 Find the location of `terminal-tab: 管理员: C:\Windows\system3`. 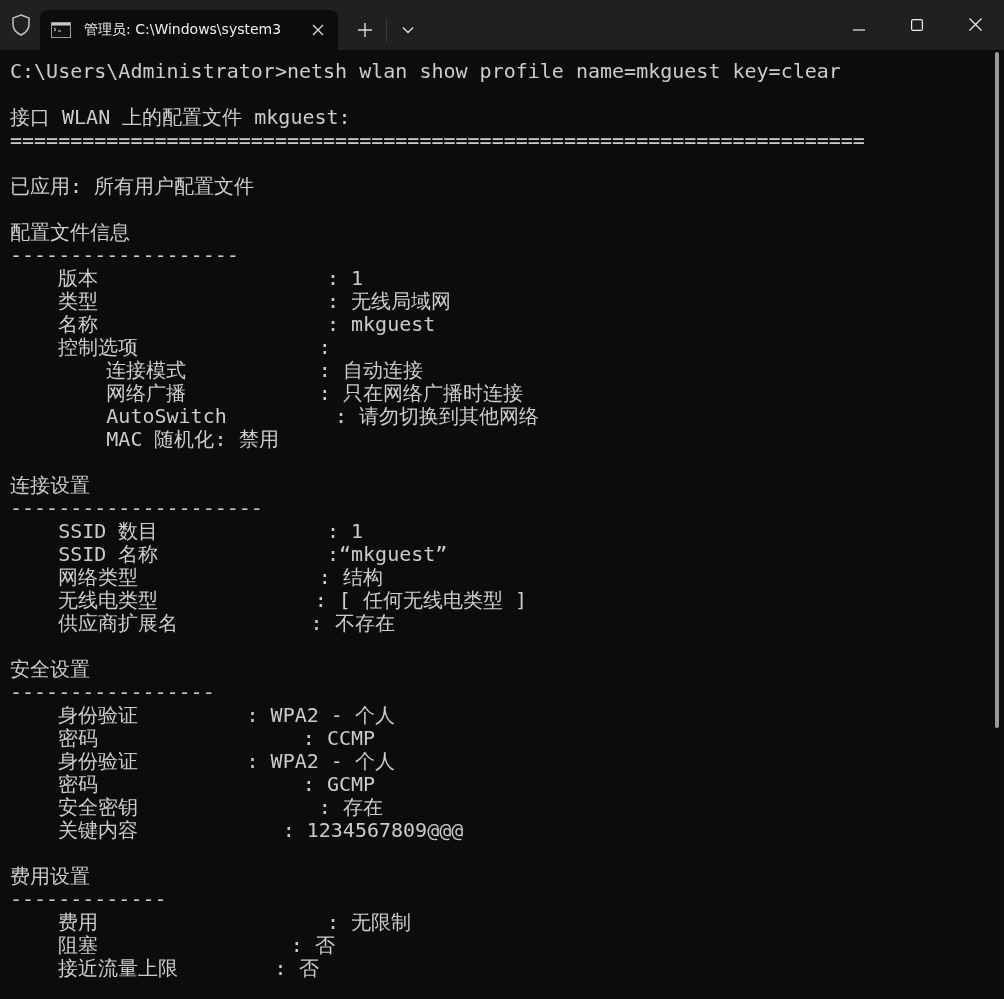

terminal-tab: 管理员: C:\Windows\system3 is located at coordinates (189, 30).